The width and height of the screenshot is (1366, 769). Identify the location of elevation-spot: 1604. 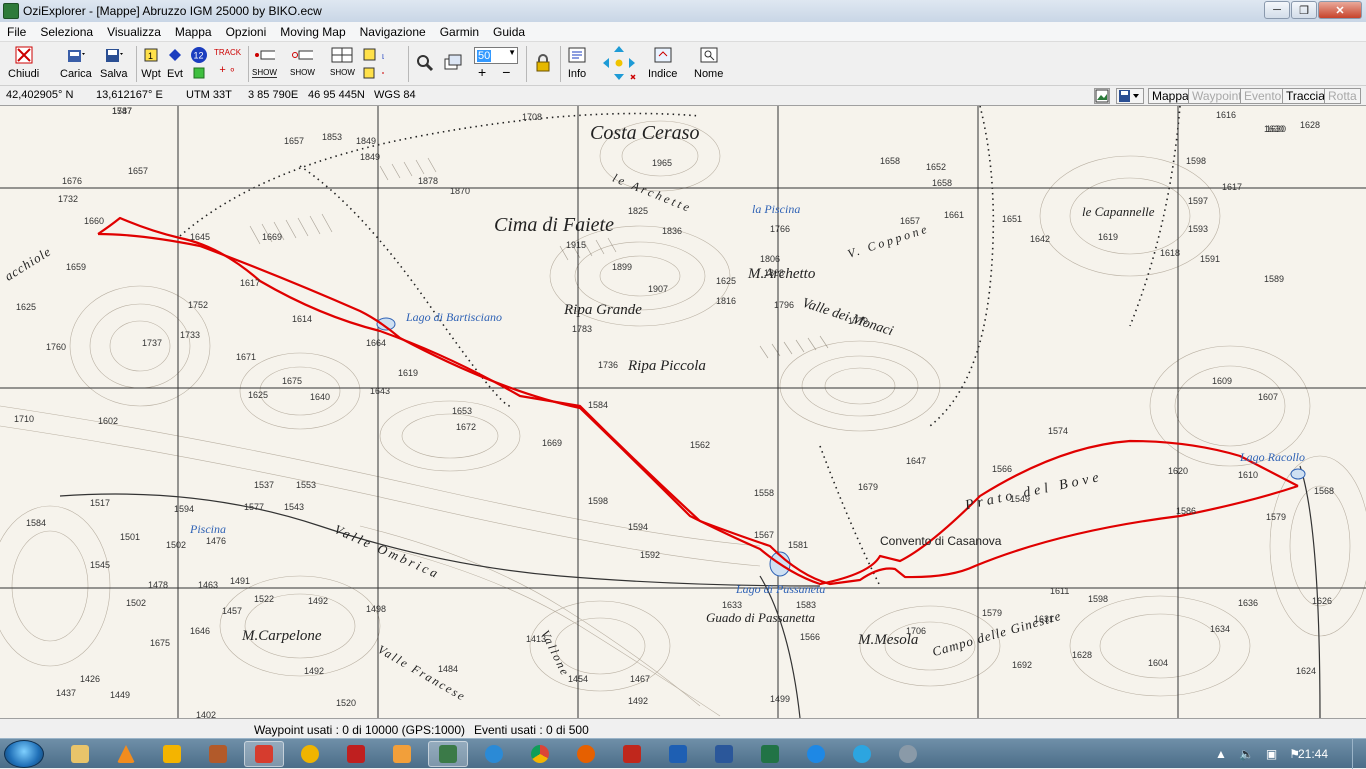
(1158, 663).